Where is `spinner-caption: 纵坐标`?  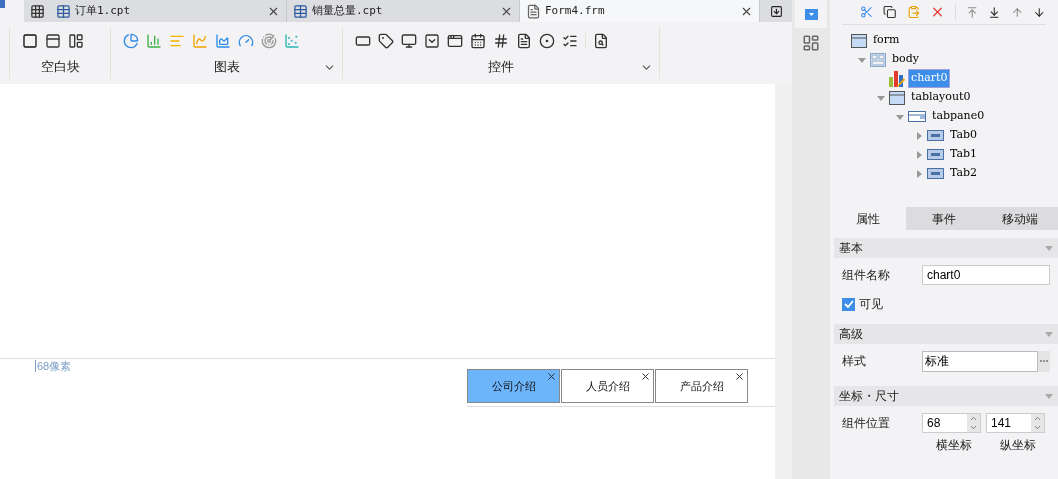
spinner-caption: 纵坐标 is located at coordinates (1018, 445).